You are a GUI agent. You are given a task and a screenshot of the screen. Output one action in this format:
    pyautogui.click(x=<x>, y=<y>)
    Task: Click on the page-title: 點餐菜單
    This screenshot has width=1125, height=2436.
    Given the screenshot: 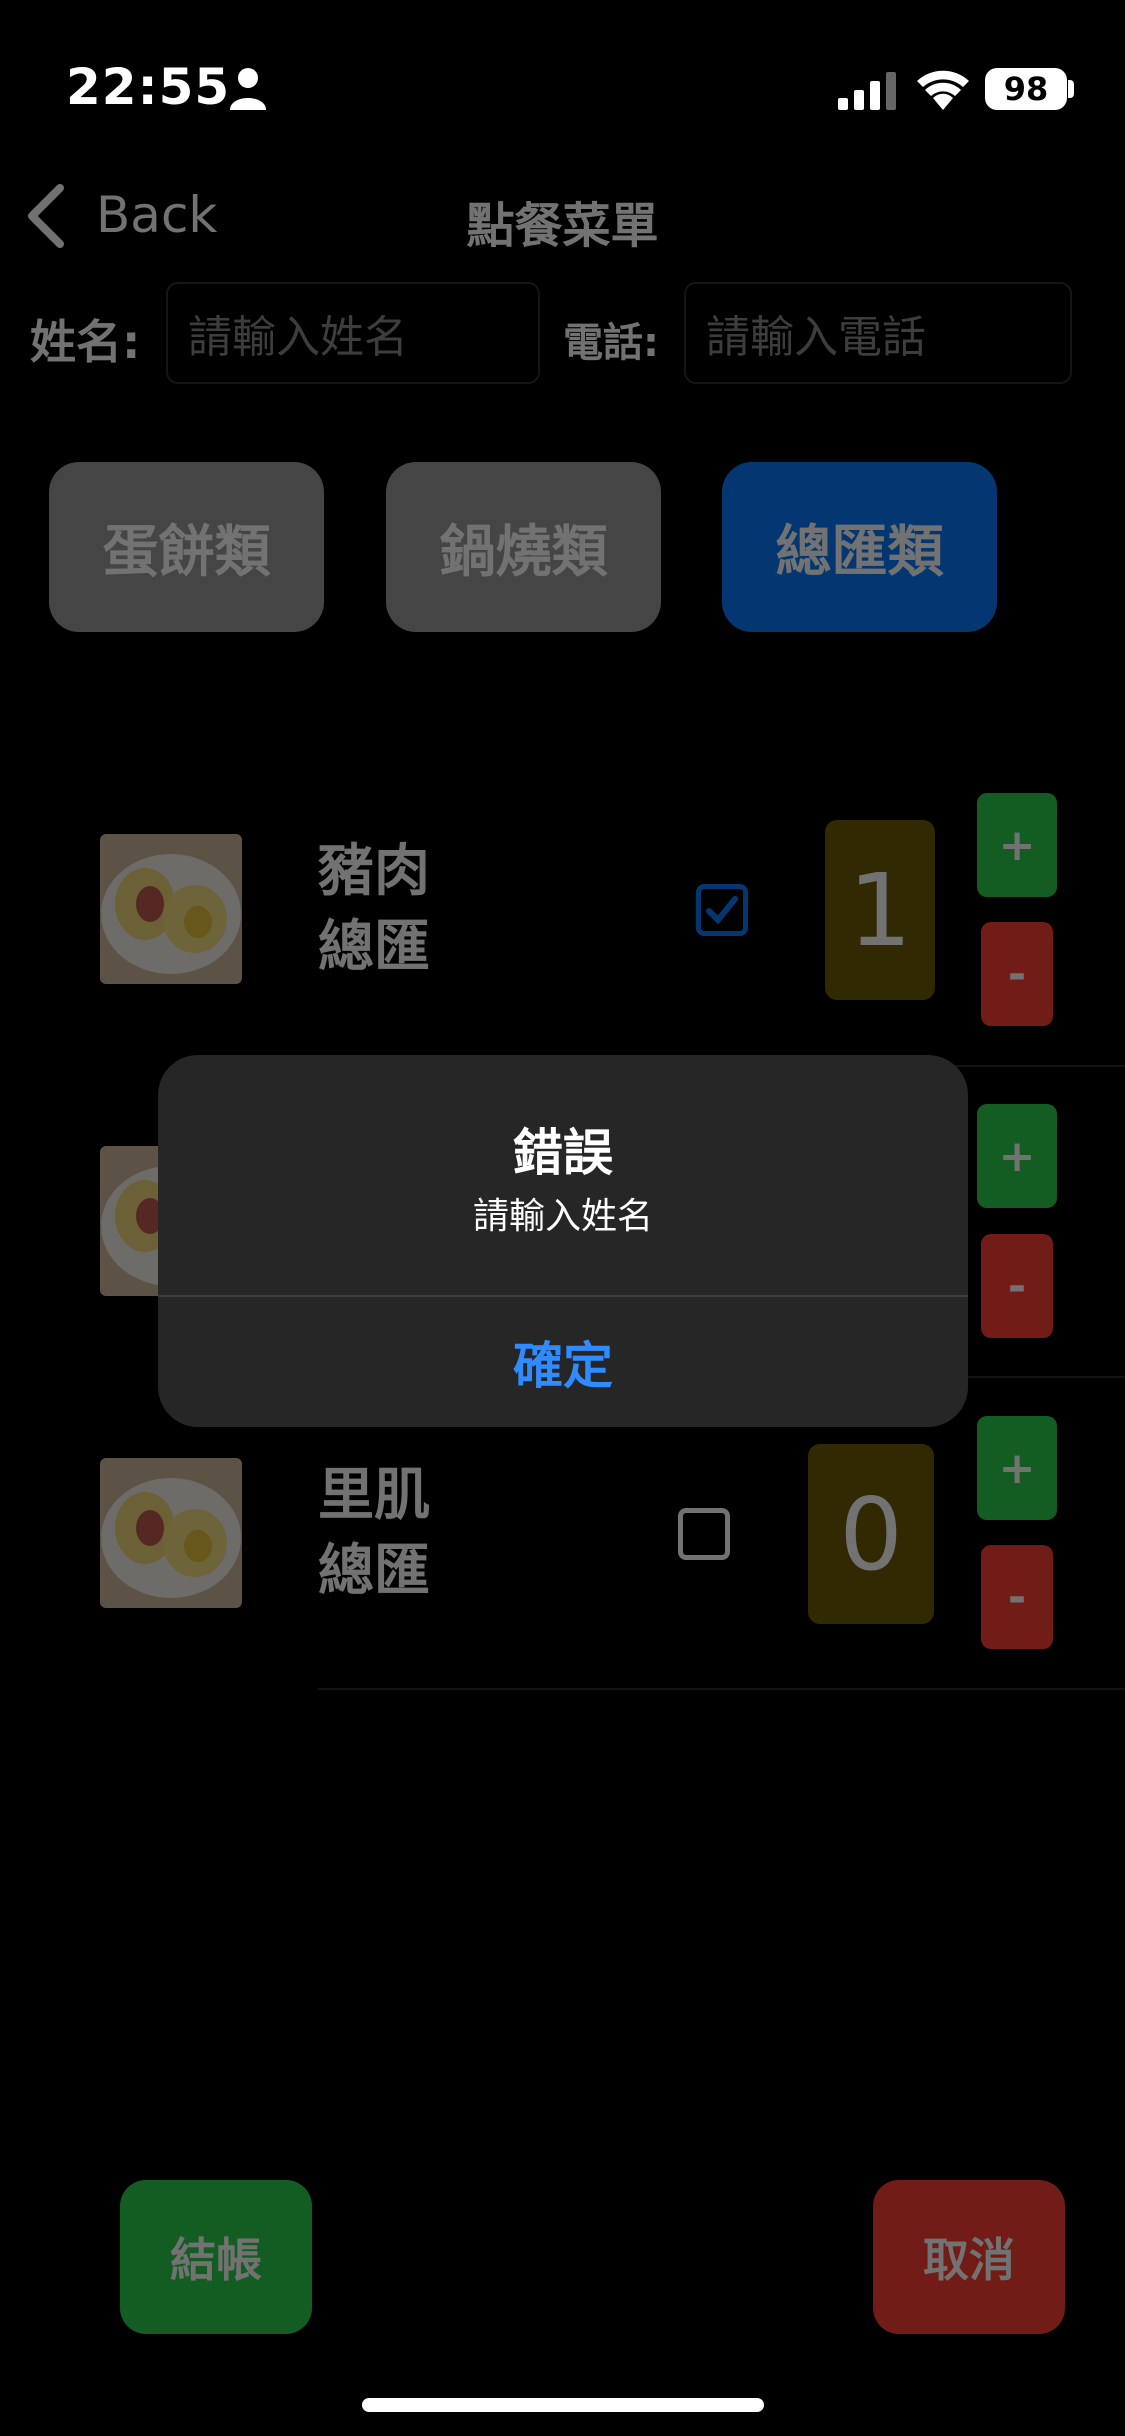 What is the action you would take?
    pyautogui.click(x=562, y=226)
    